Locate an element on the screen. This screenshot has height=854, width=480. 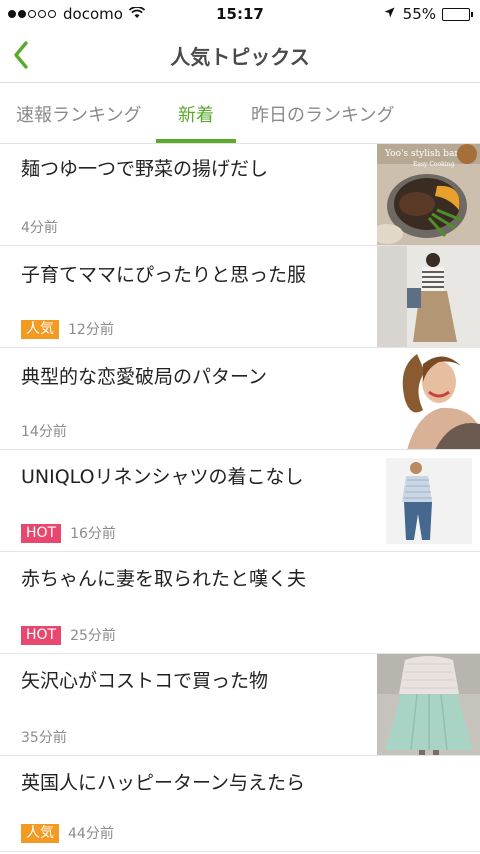
location-arrow-icon is located at coordinates (389, 14).